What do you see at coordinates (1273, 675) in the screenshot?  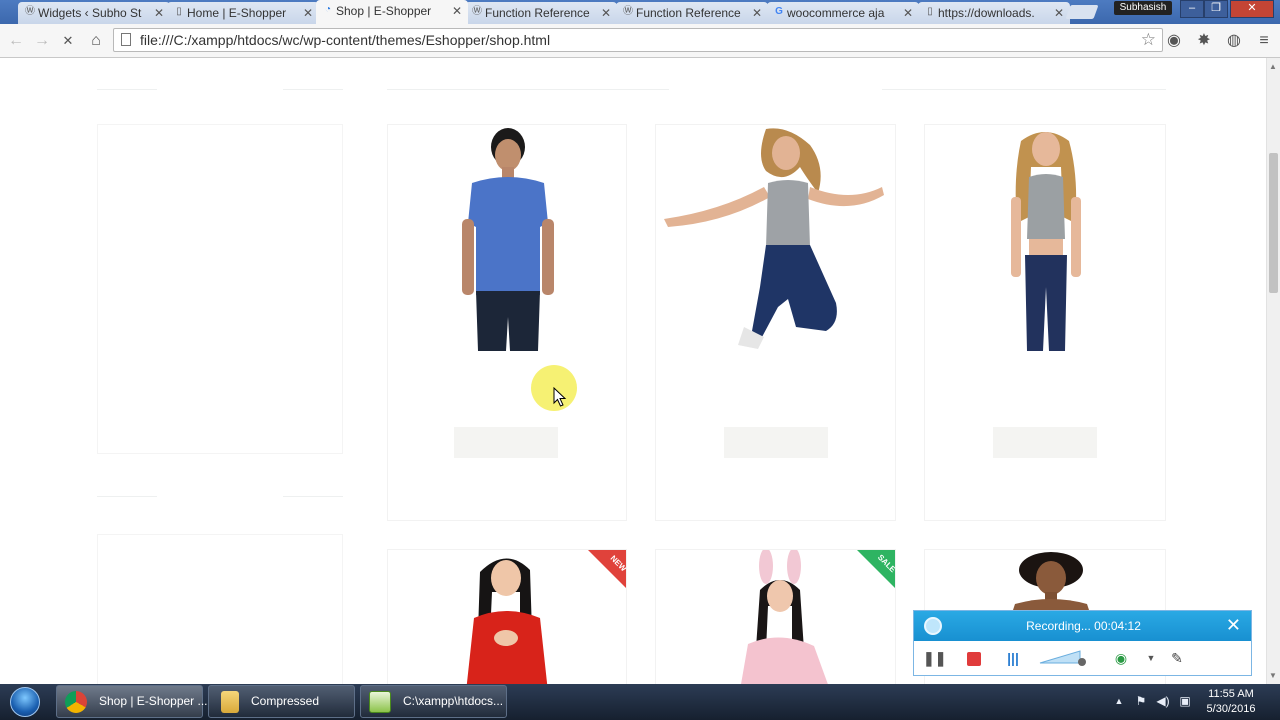 I see `scroll-down-icon: ▼` at bounding box center [1273, 675].